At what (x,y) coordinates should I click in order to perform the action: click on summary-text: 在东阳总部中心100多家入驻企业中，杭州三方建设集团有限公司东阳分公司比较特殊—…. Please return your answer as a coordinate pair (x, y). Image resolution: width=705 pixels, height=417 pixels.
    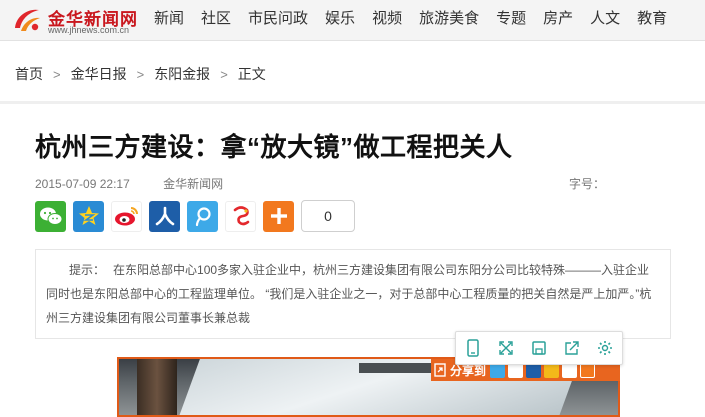
    Looking at the image, I should click on (349, 294).